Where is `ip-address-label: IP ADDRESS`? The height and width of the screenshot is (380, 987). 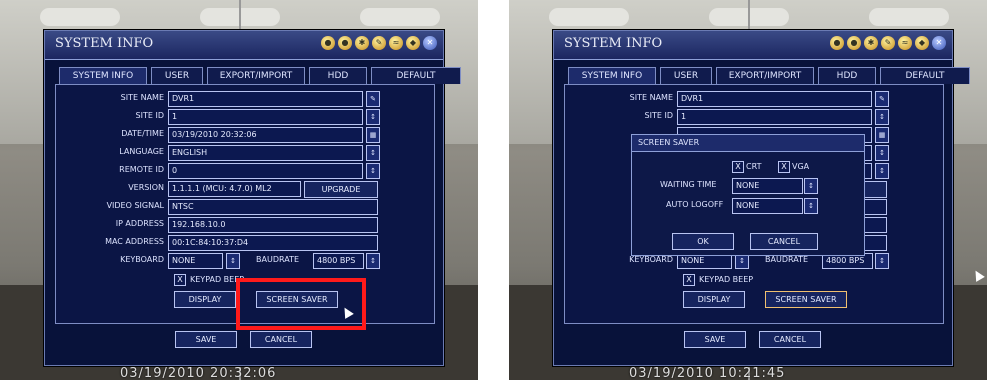
ip-address-label: IP ADDRESS is located at coordinates (139, 223).